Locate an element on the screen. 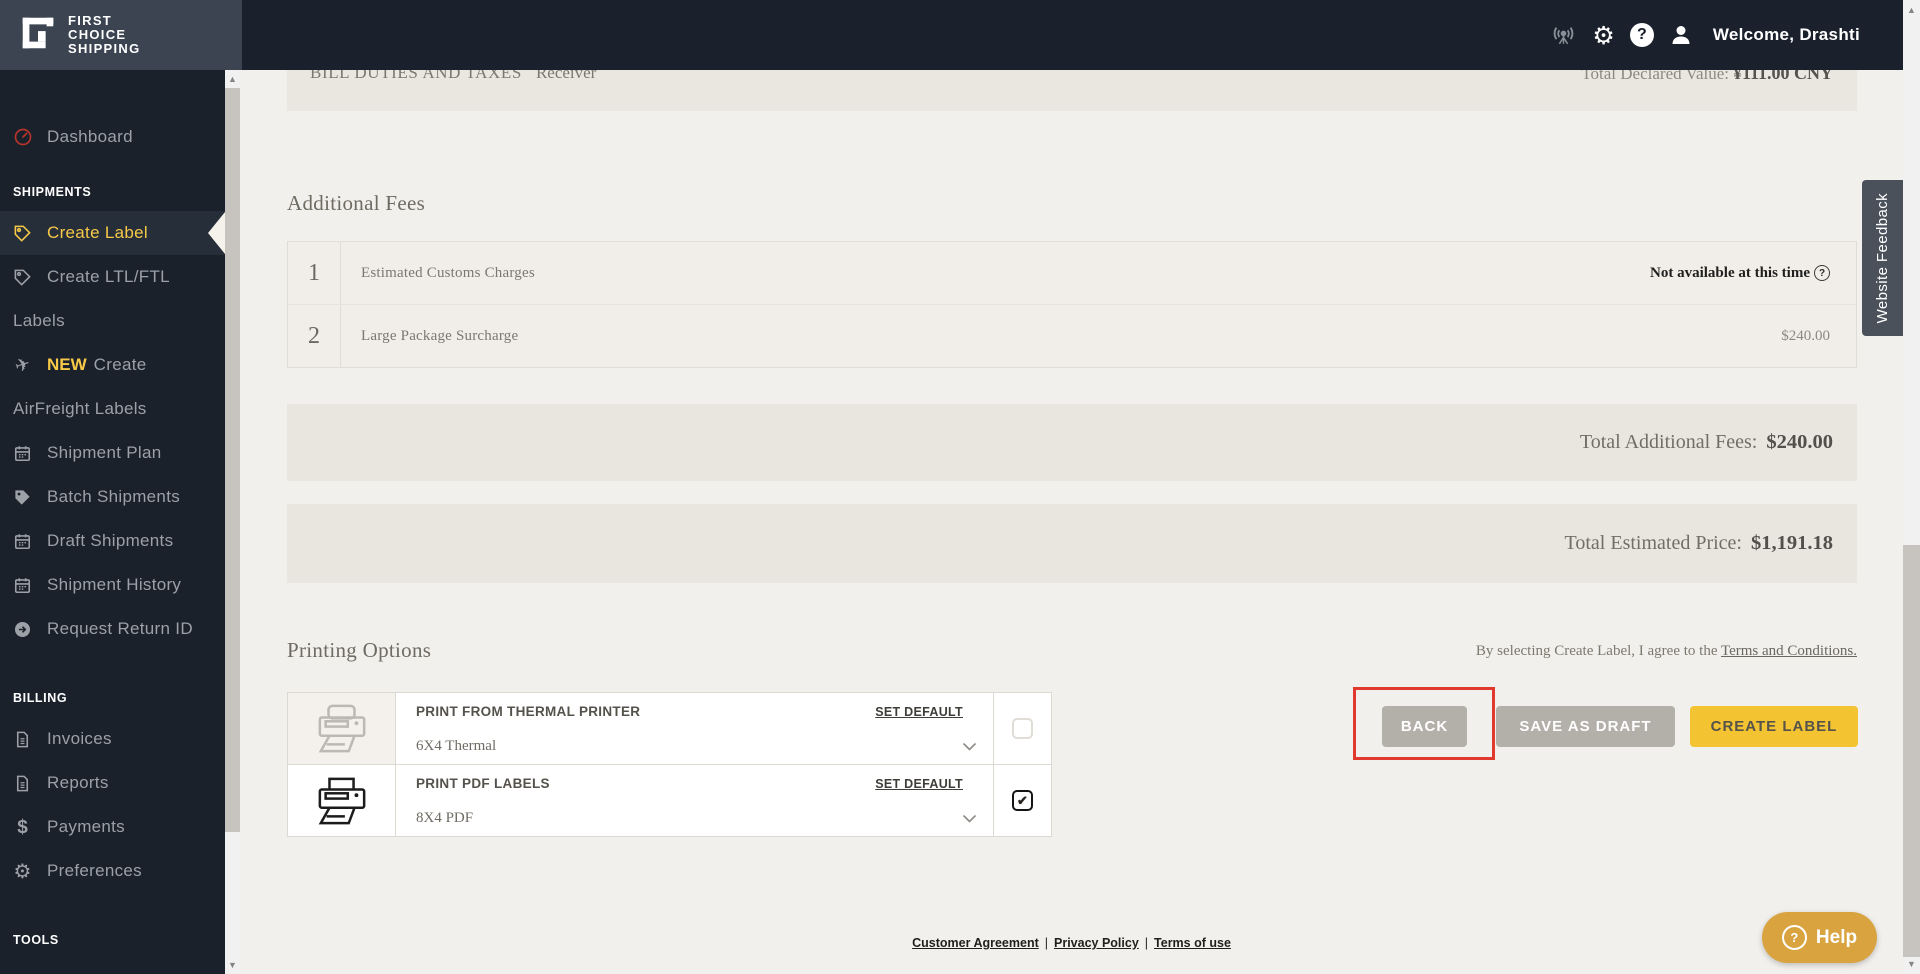 The height and width of the screenshot is (974, 1920). bill-duties-value: Receiver is located at coordinates (566, 76).